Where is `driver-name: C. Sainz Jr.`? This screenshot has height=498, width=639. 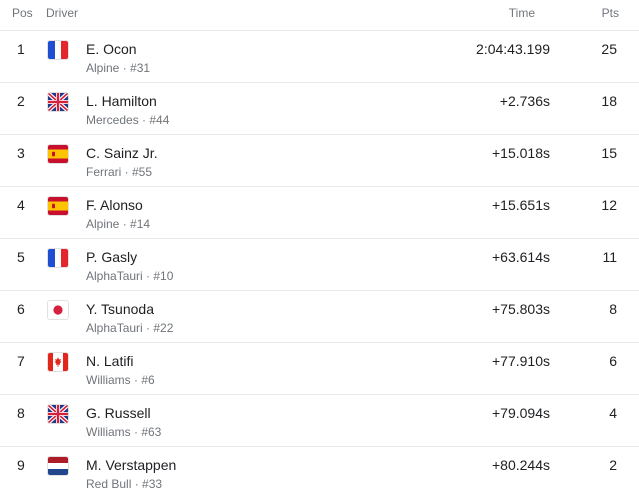 driver-name: C. Sainz Jr. is located at coordinates (122, 153).